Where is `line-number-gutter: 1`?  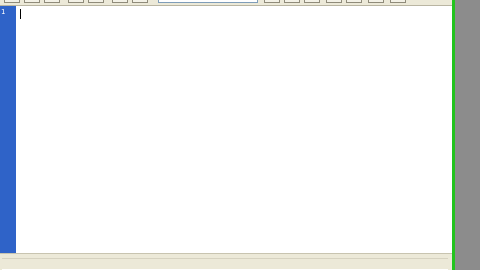 line-number-gutter: 1 is located at coordinates (8, 129).